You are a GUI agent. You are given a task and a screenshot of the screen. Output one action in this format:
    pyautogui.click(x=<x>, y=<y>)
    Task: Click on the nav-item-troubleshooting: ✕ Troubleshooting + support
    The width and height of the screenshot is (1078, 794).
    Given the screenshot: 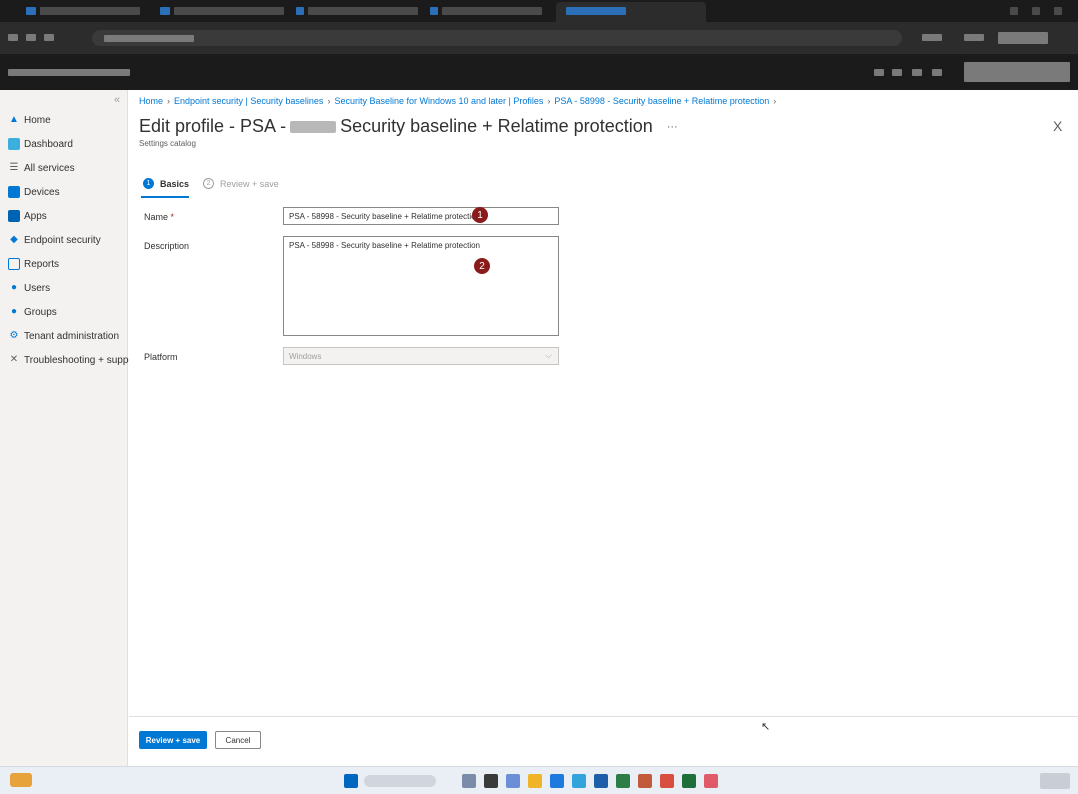 What is the action you would take?
    pyautogui.click(x=74, y=360)
    